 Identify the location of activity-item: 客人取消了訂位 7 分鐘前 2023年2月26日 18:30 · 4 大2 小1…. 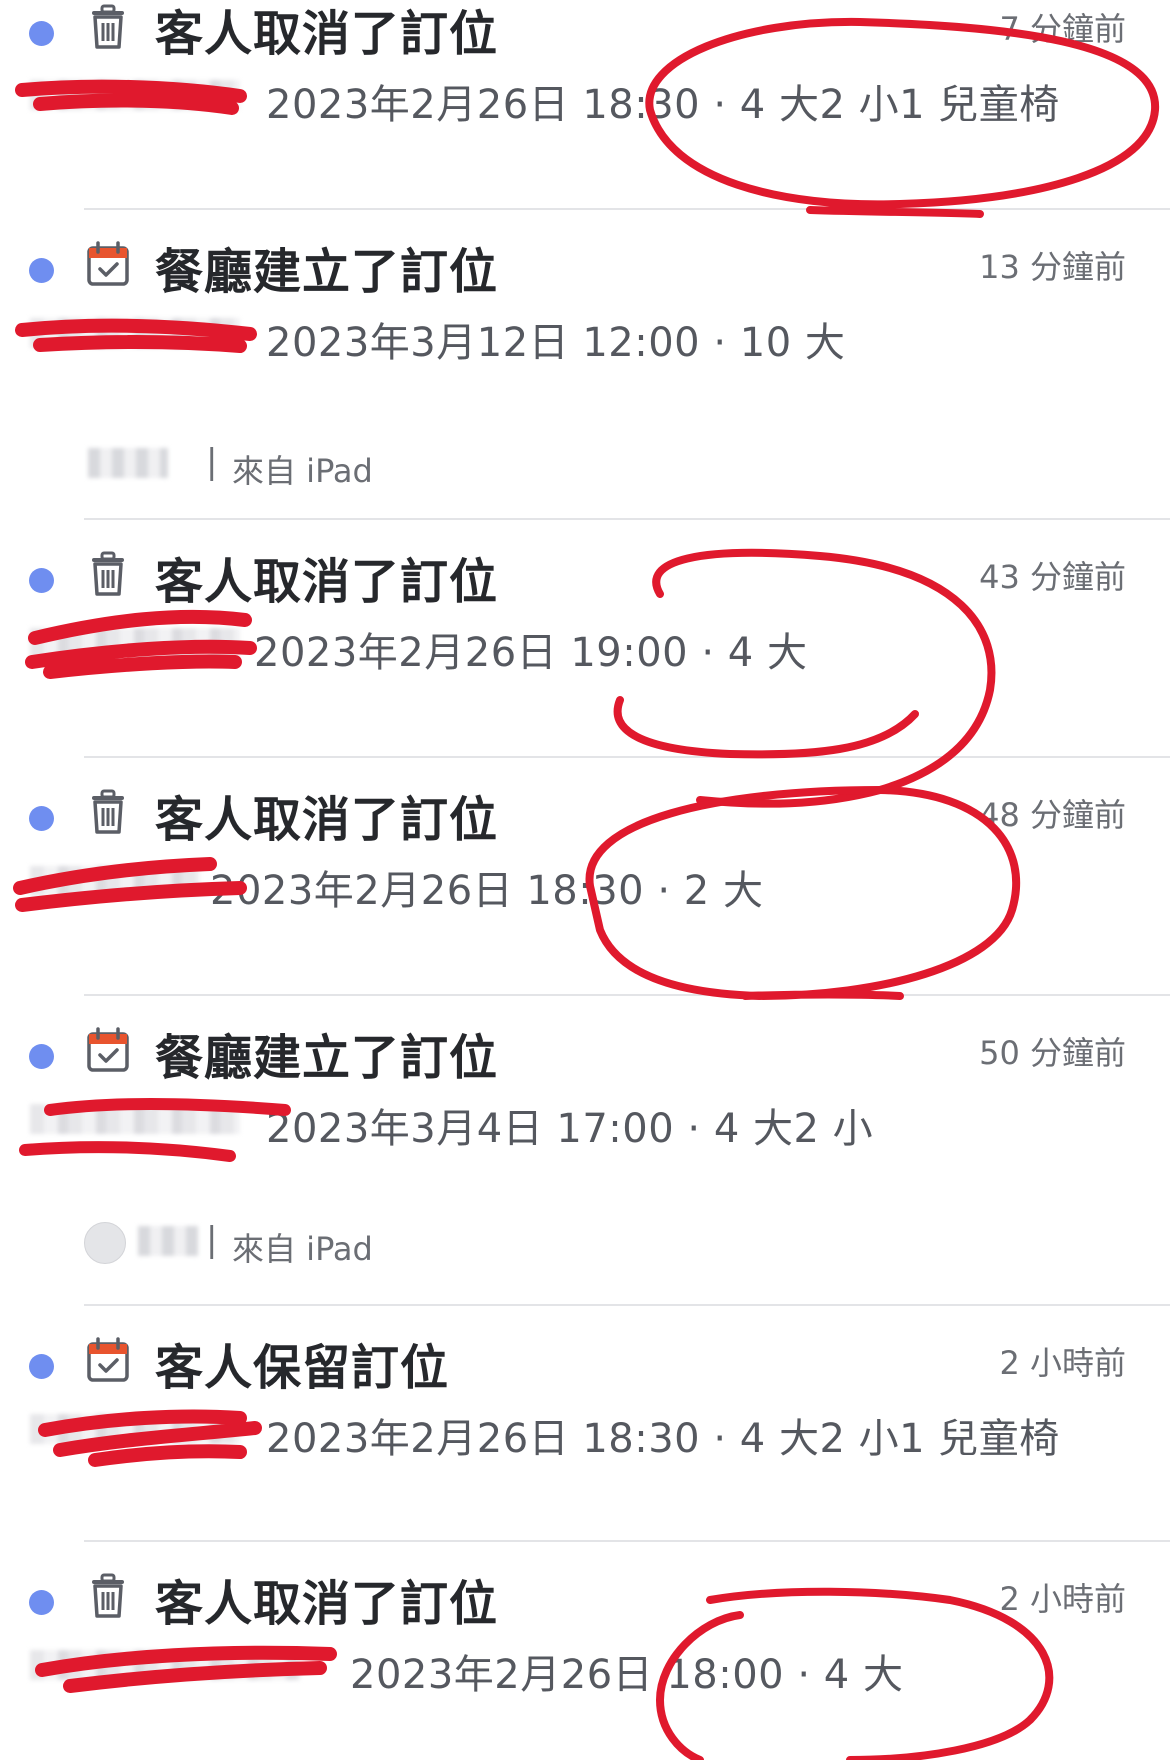
(585, 105).